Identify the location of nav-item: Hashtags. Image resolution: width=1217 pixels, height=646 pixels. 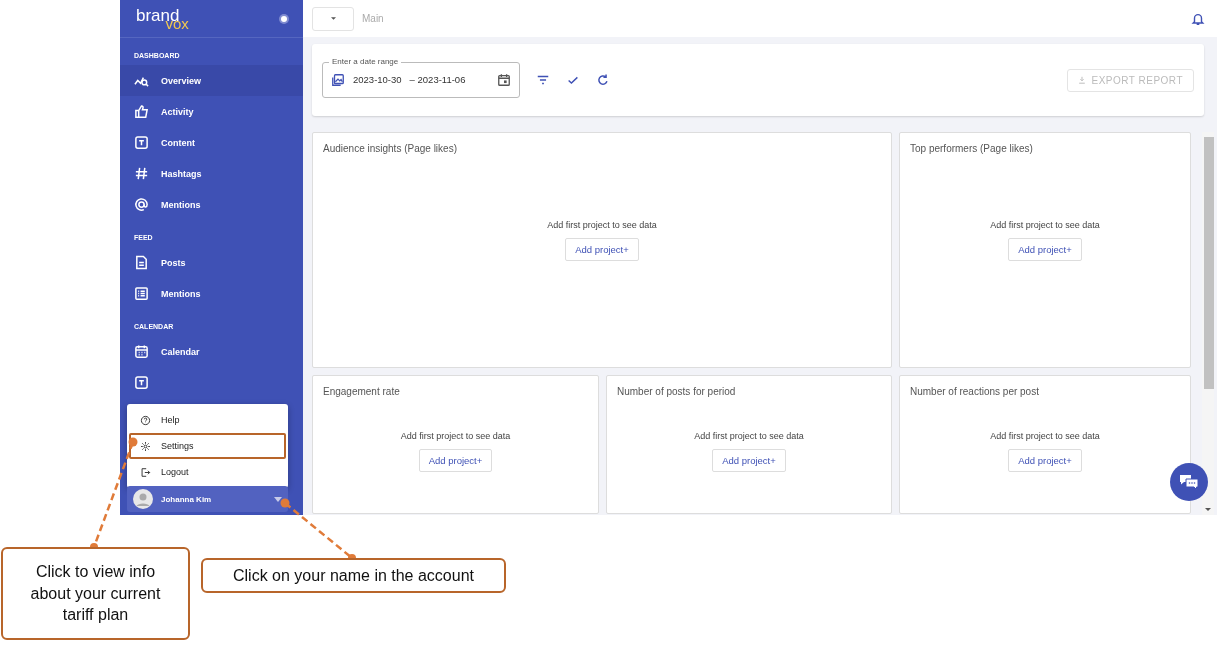
(211, 173).